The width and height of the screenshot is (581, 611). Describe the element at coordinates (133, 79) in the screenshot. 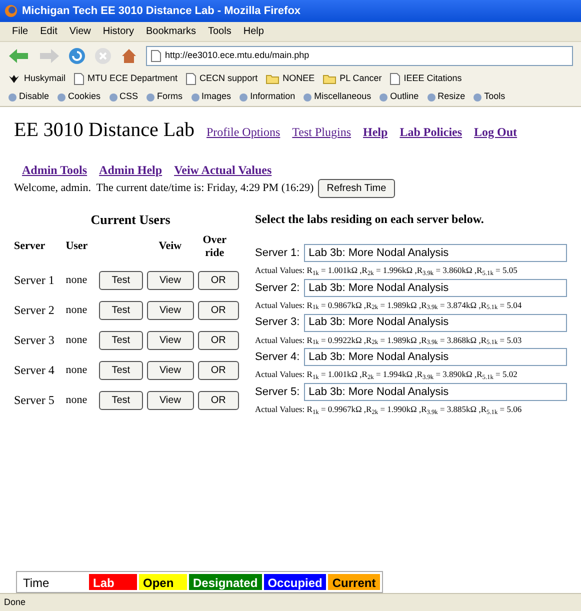

I see `bookmark-link: MTU ECE Department` at that location.